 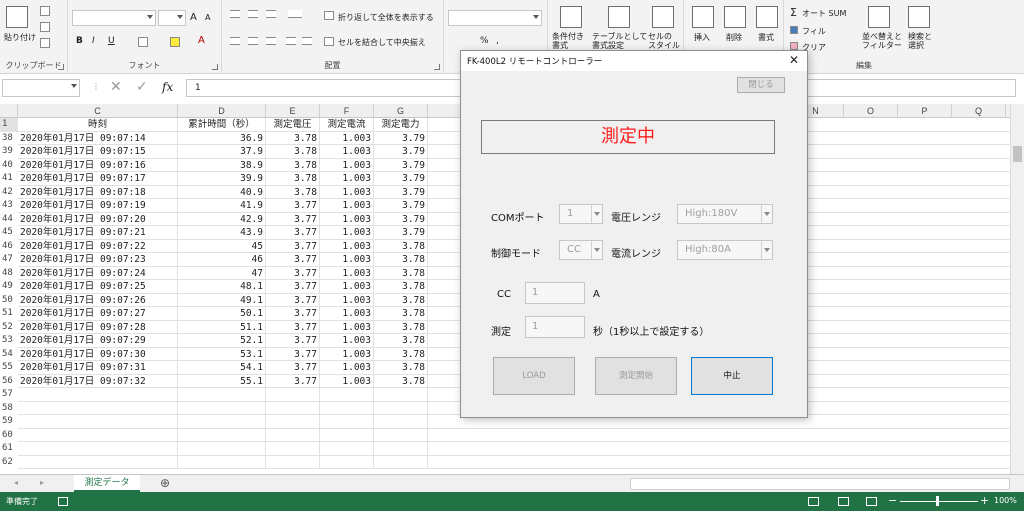 What do you see at coordinates (193, 17) in the screenshot?
I see `grow-font-button: A` at bounding box center [193, 17].